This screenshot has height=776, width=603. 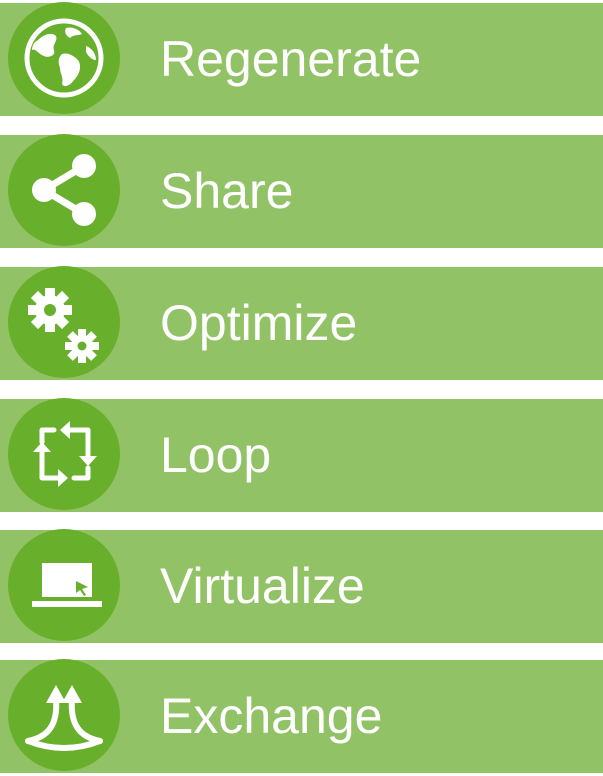 I want to click on exchange-arrows-icon, so click(x=64, y=718).